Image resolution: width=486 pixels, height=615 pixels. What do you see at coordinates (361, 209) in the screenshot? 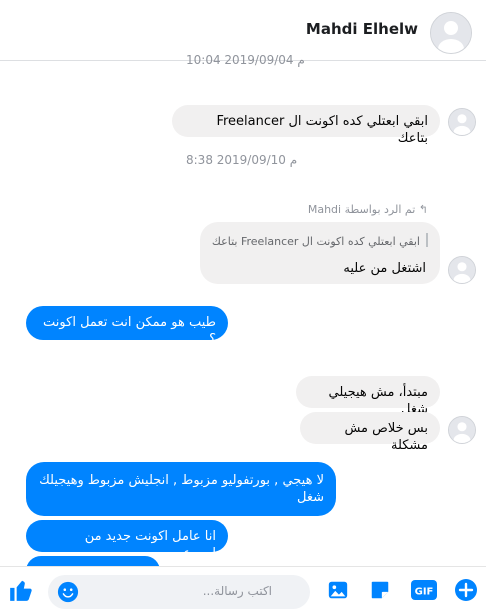
I see `reply-note-text: تم الرد بواسطة Mahdi` at bounding box center [361, 209].